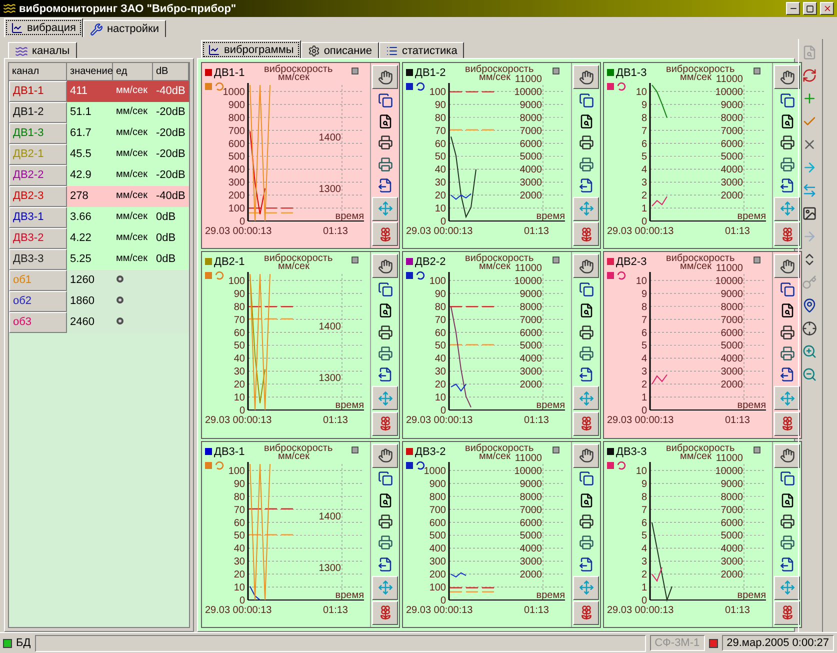 Image resolution: width=837 pixels, height=653 pixels. Describe the element at coordinates (131, 196) in the screenshot. I see `table-cell-text: мм/сек` at that location.